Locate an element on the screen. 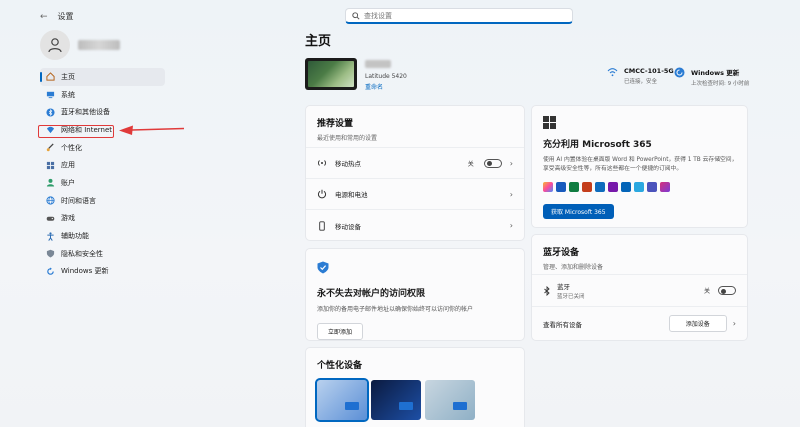 The height and width of the screenshot is (427, 800). page-title: 主页 is located at coordinates (318, 41).